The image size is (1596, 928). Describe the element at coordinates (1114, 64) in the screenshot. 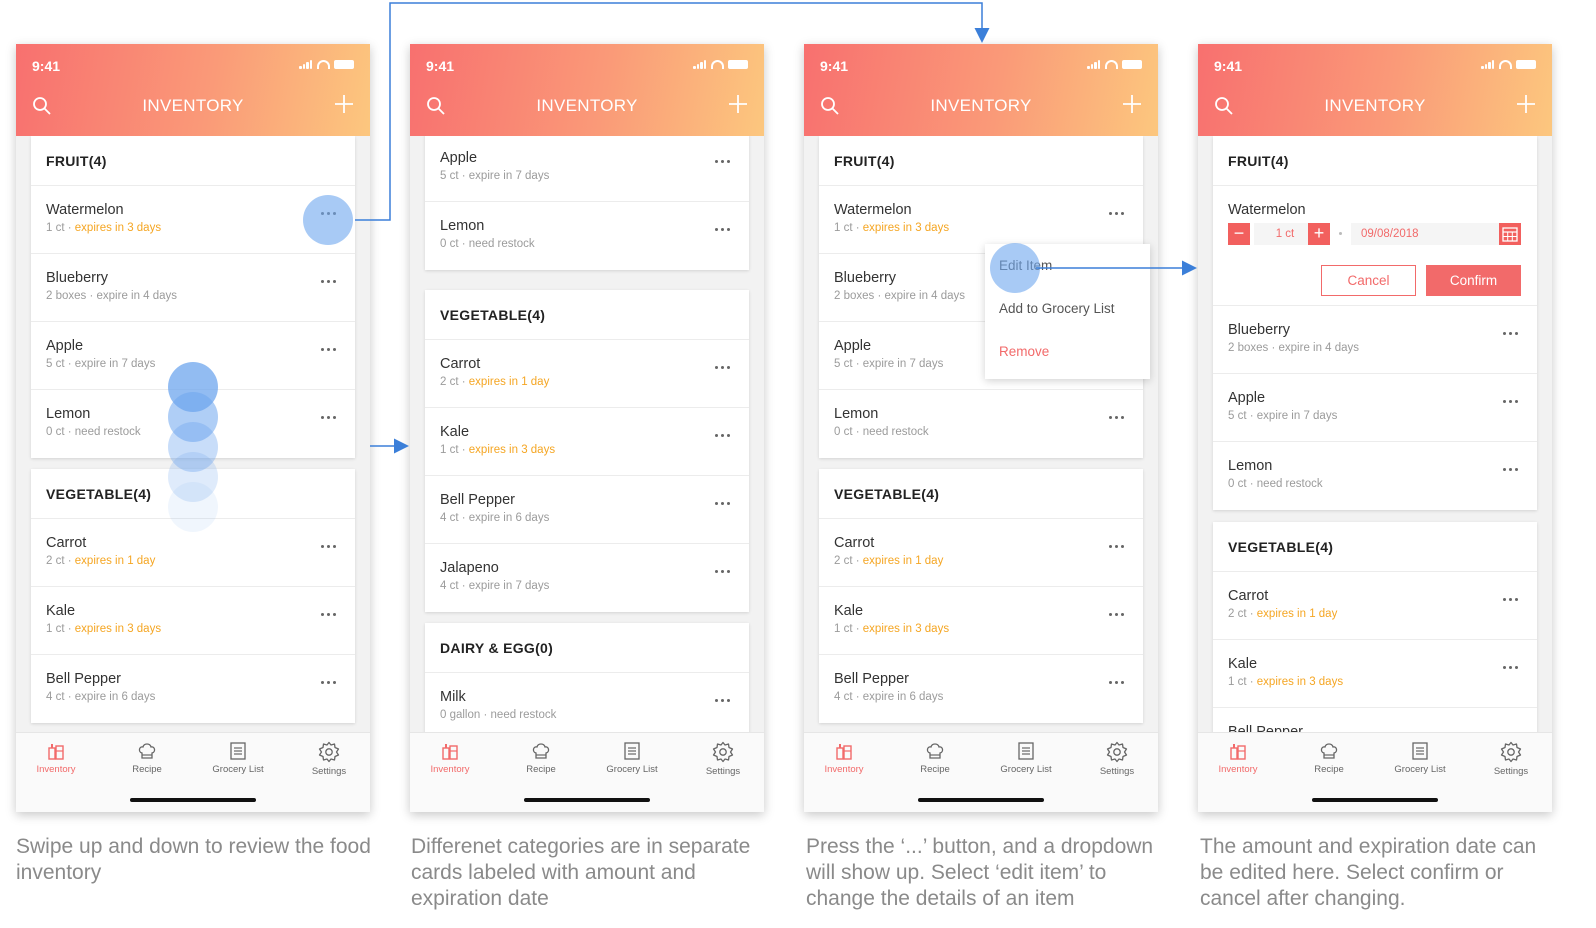

I see `status-icons` at that location.